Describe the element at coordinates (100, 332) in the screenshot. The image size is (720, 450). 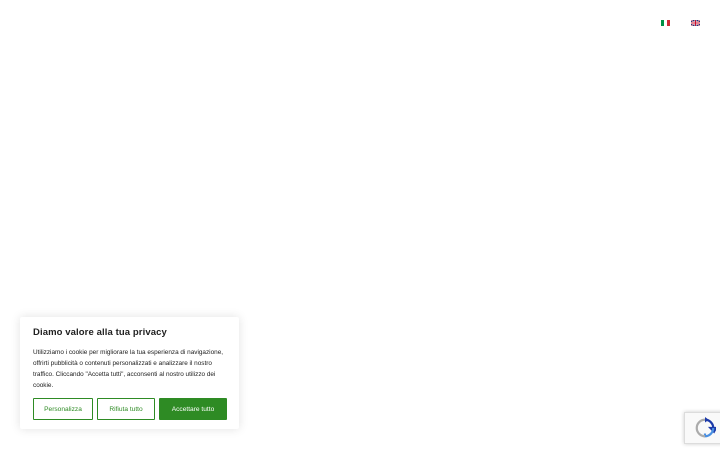
I see `cookie-banner-title: Diamo valore alla tua privacy` at that location.